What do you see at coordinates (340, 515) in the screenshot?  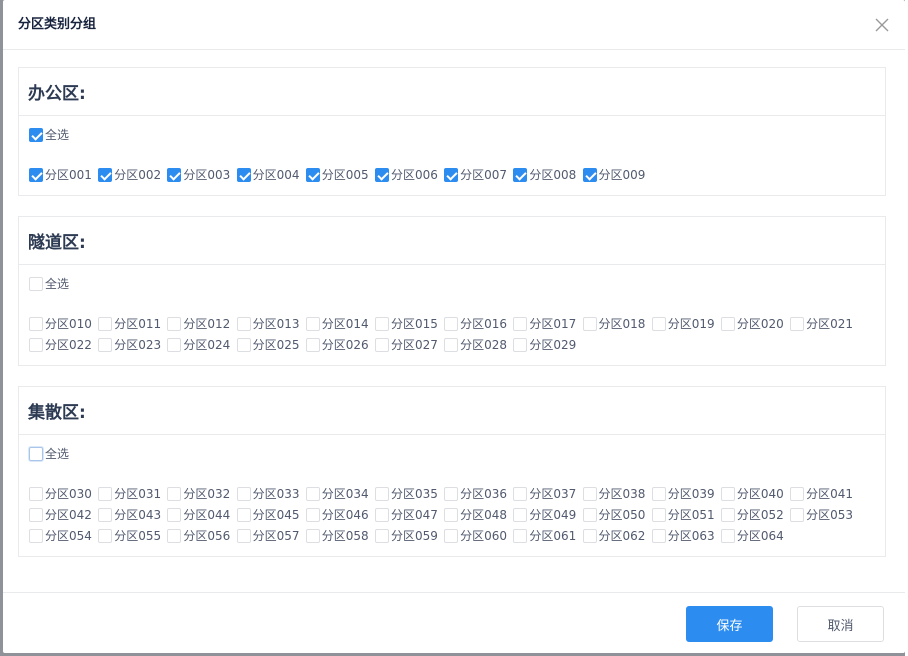 I see `zone-checkbox: 分区046` at bounding box center [340, 515].